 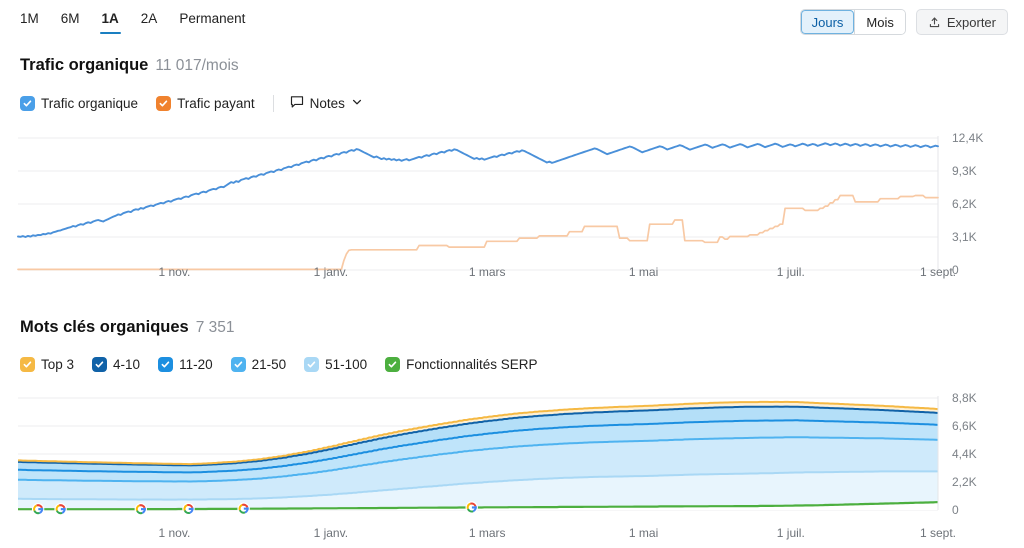 I want to click on y-axis-label: 12,4K, so click(x=968, y=138).